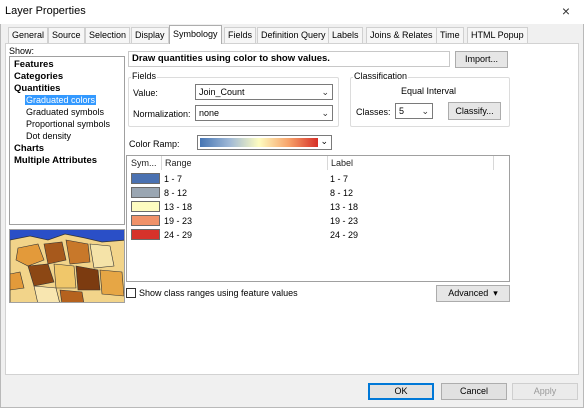 The width and height of the screenshot is (584, 408). I want to click on show-class-ranges-label: Show class ranges using feature values, so click(218, 293).